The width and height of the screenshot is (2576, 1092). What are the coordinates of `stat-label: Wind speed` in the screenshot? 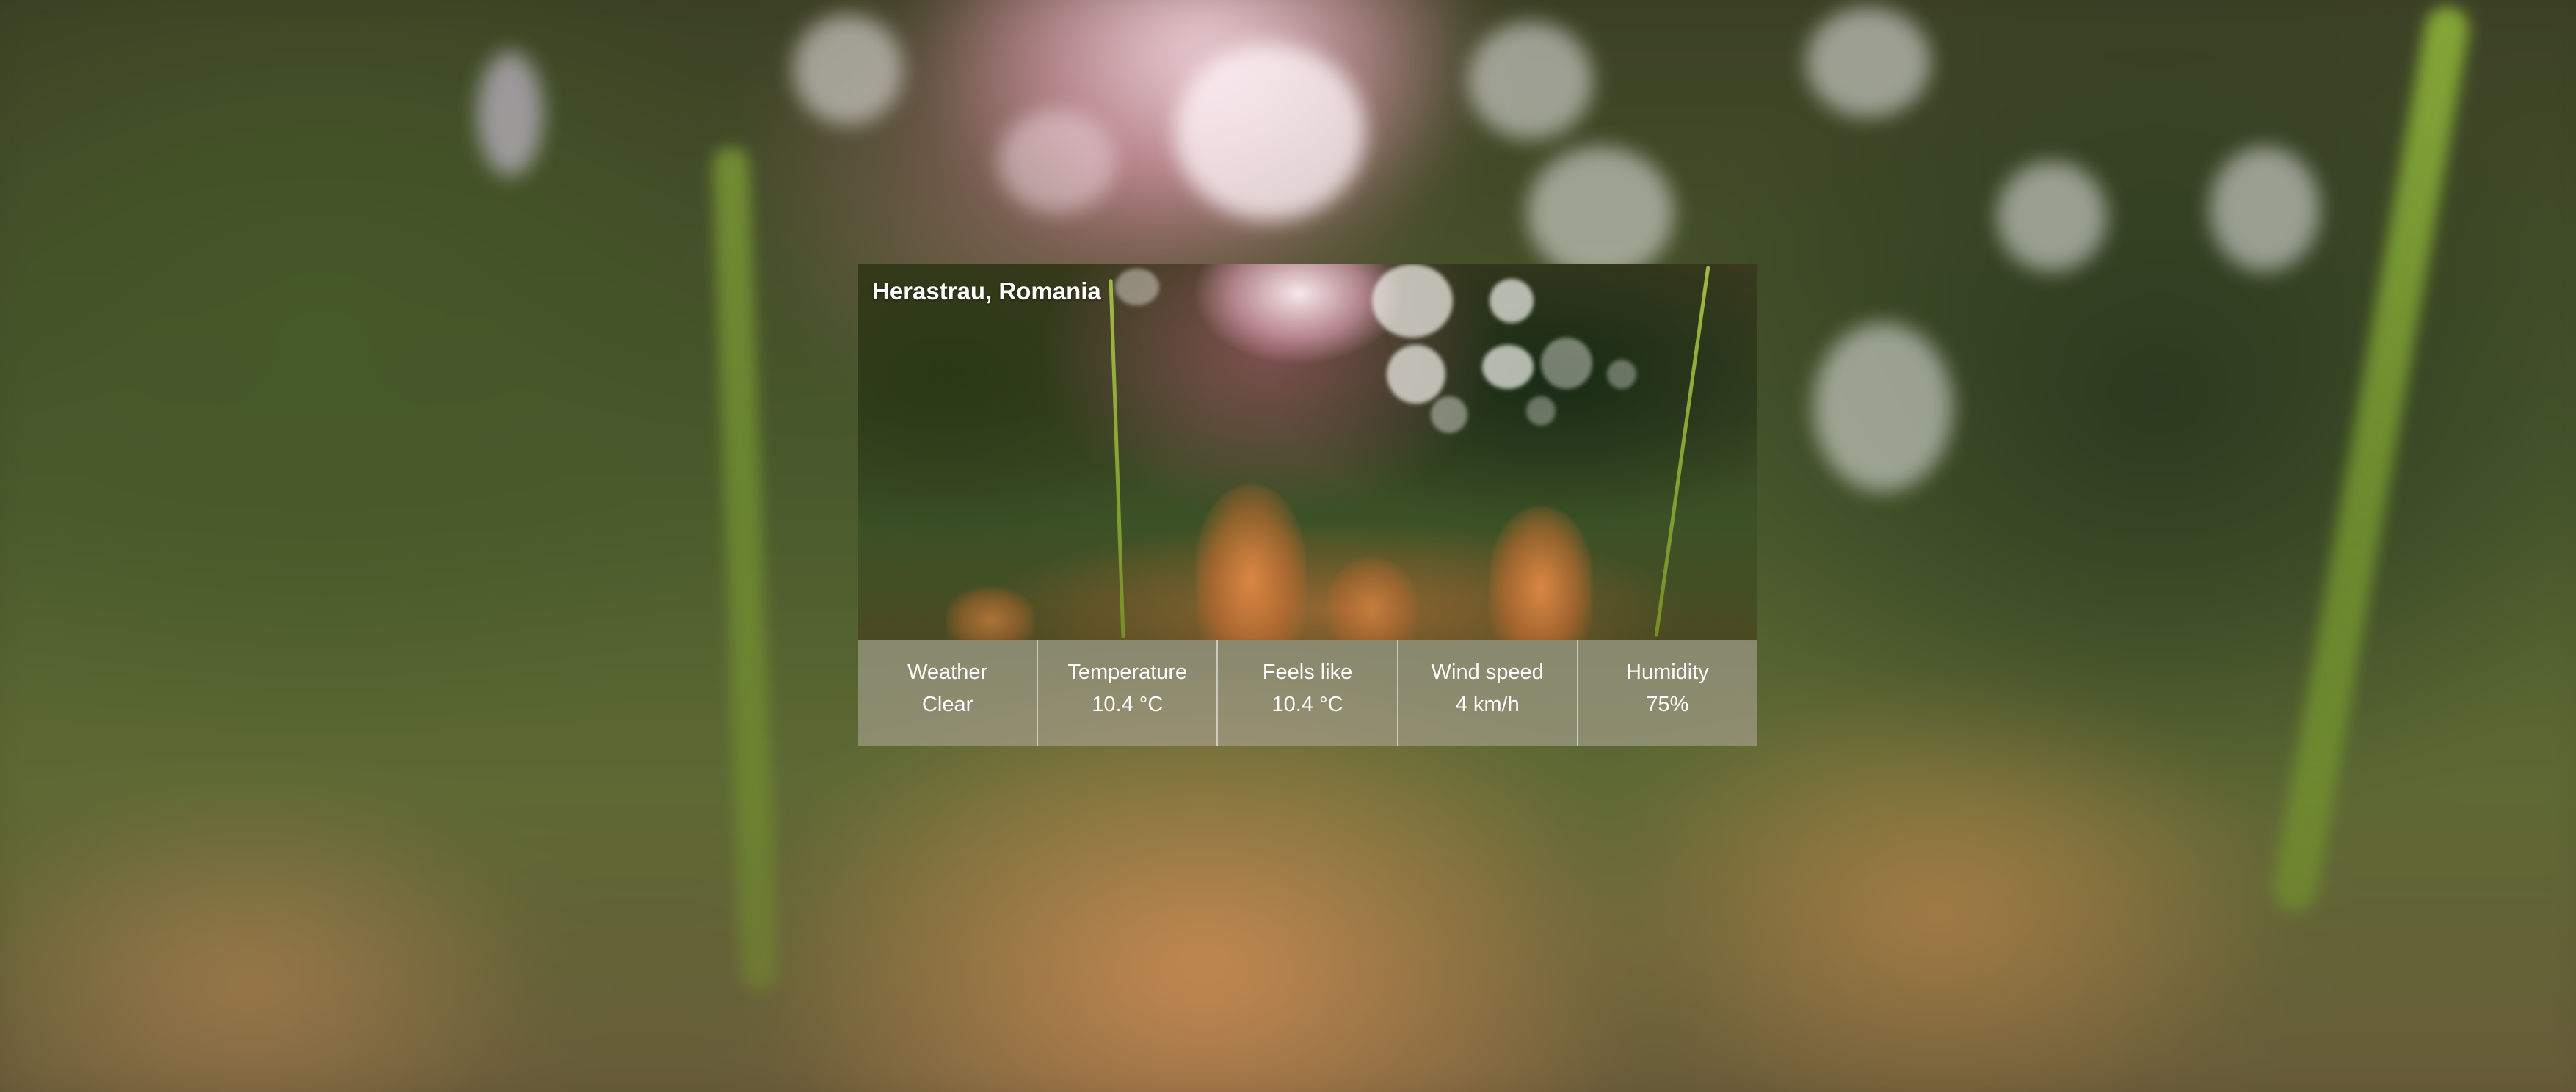 It's located at (1488, 672).